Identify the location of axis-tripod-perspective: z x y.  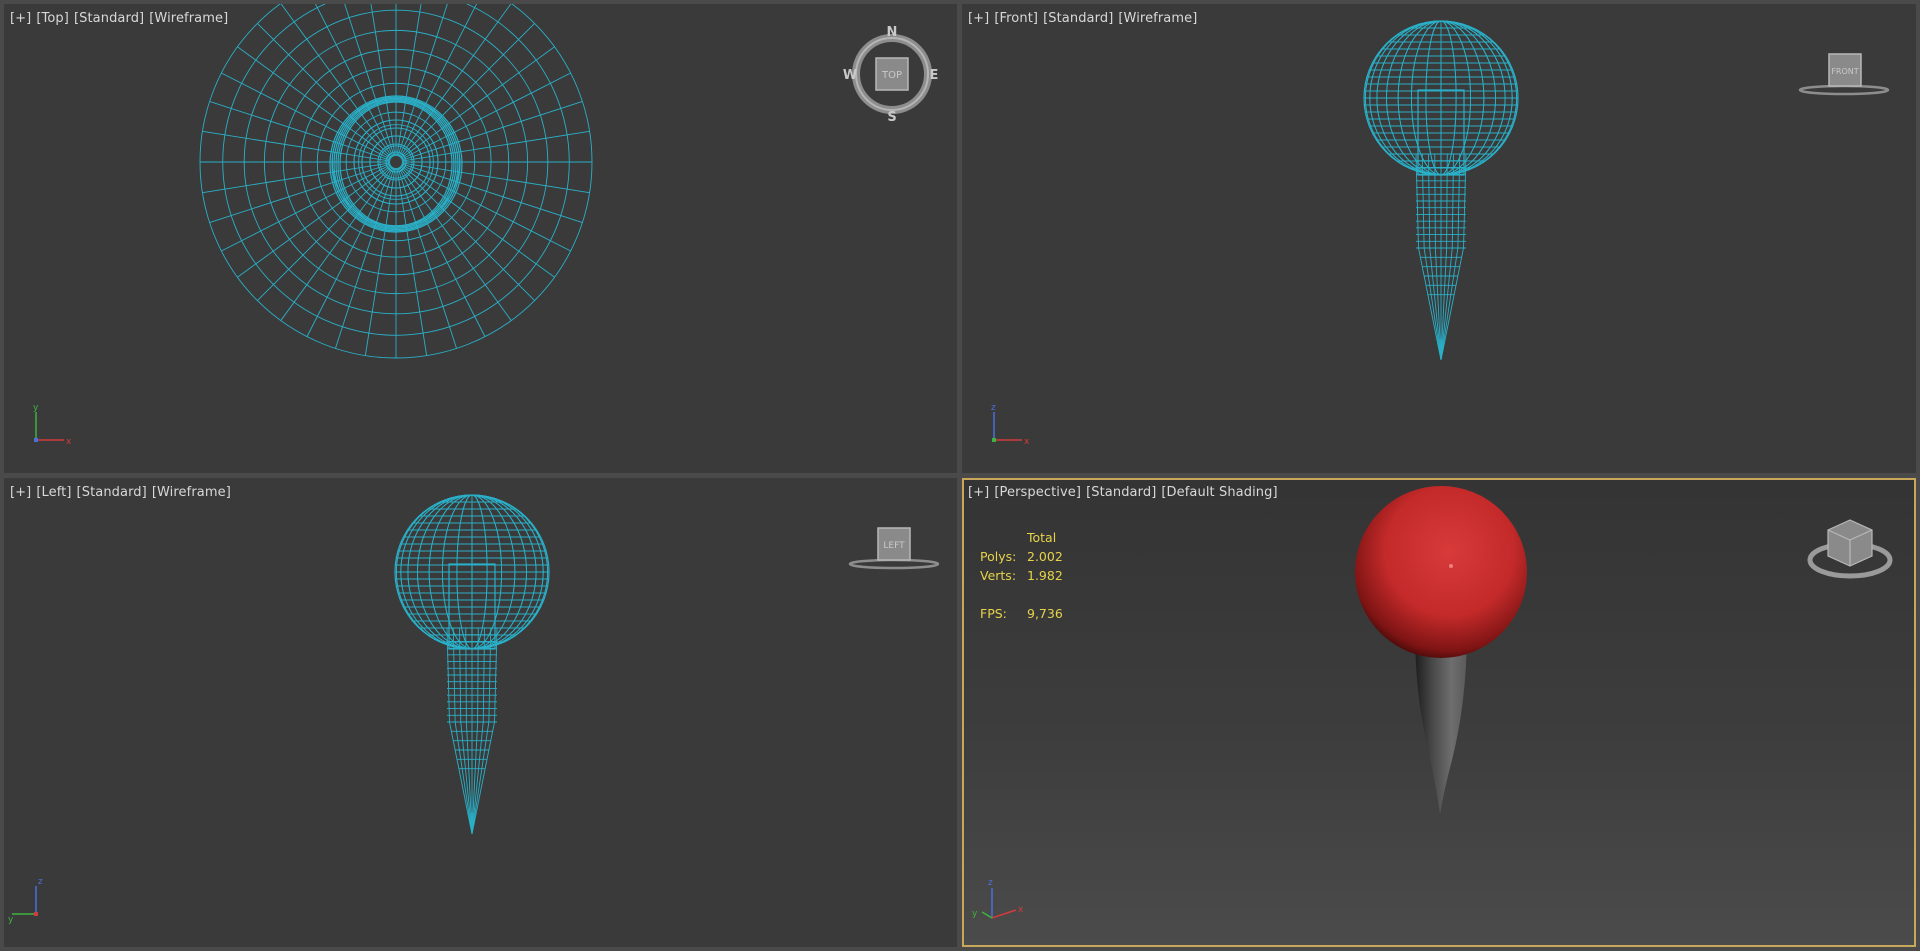
(998, 898).